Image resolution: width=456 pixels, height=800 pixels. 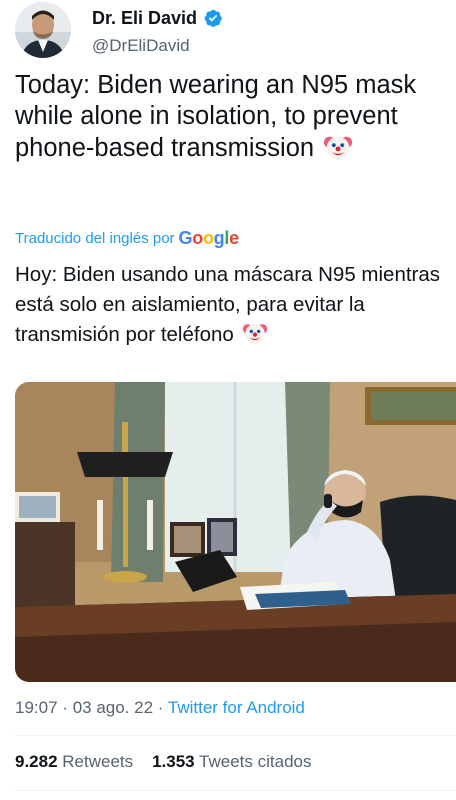 I want to click on retweets-label: Retweets, so click(x=98, y=761).